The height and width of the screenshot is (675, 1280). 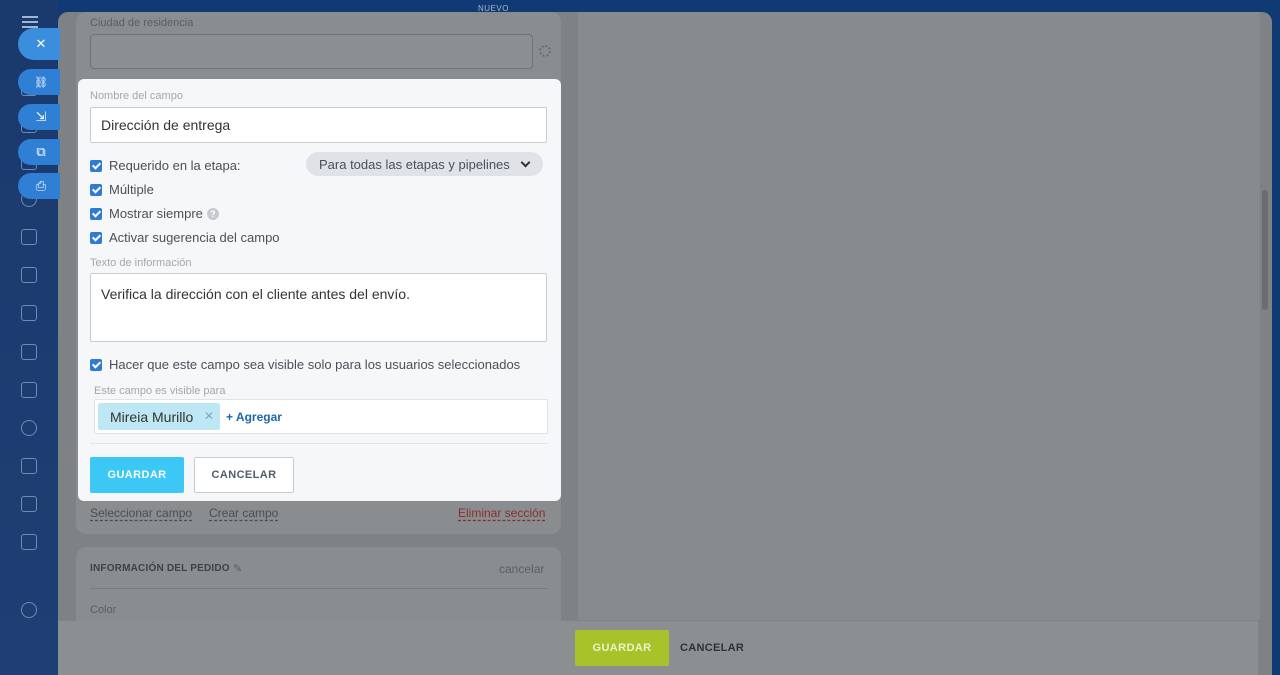 What do you see at coordinates (29, 275) in the screenshot?
I see `document-icon` at bounding box center [29, 275].